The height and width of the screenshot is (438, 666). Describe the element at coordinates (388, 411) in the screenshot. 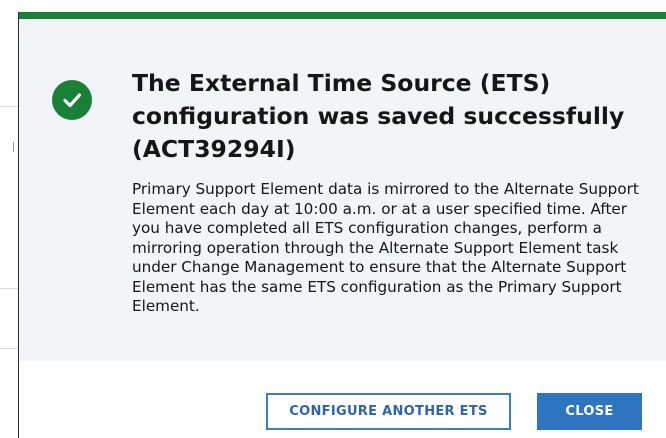

I see `configure-another-ets-button: CONFIGURE ANOTHER ETS` at that location.